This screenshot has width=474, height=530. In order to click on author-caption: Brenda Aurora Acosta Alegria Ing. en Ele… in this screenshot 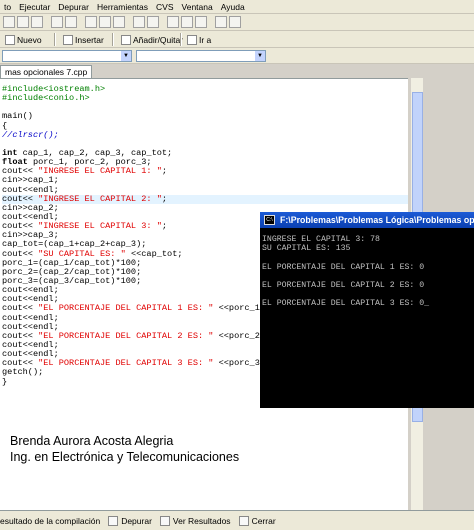, I will do `click(124, 449)`.